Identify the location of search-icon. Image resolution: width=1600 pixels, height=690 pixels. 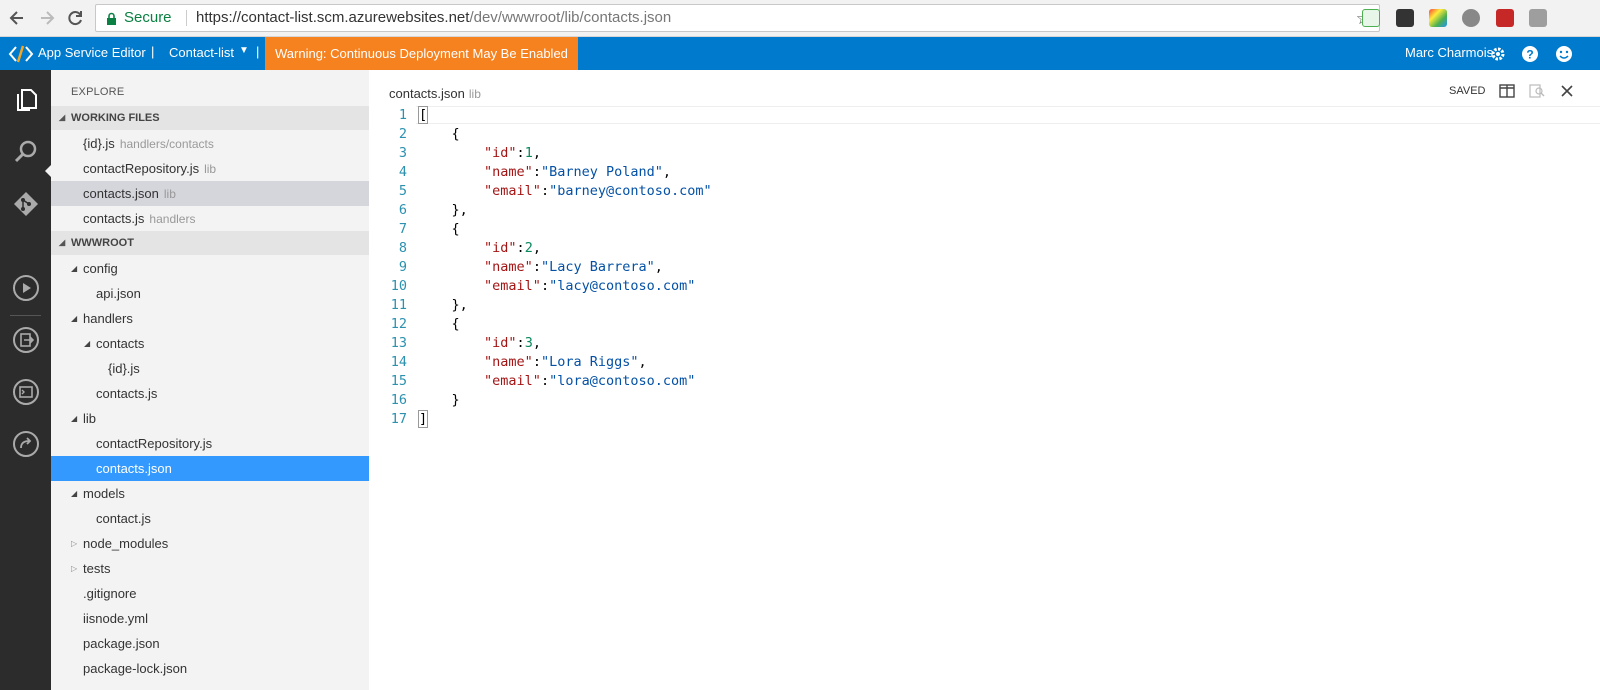
(25, 151).